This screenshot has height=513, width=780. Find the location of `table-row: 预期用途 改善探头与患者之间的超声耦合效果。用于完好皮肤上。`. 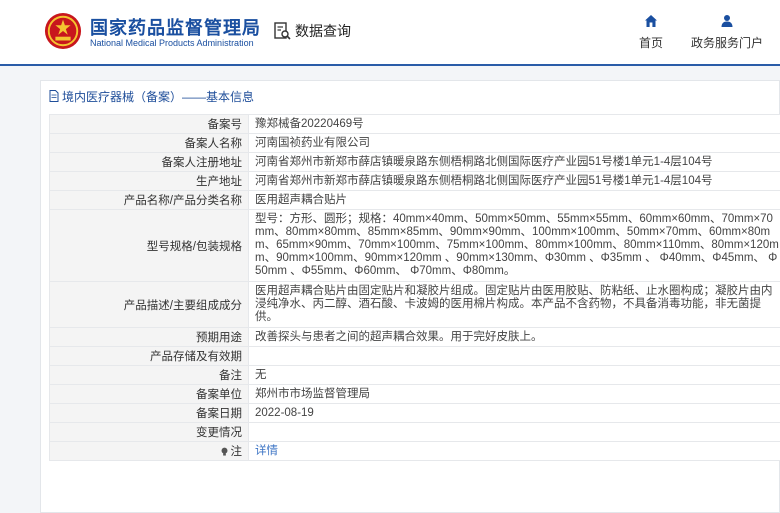

table-row: 预期用途 改善探头与患者之间的超声耦合效果。用于完好皮肤上。 is located at coordinates (414, 337).